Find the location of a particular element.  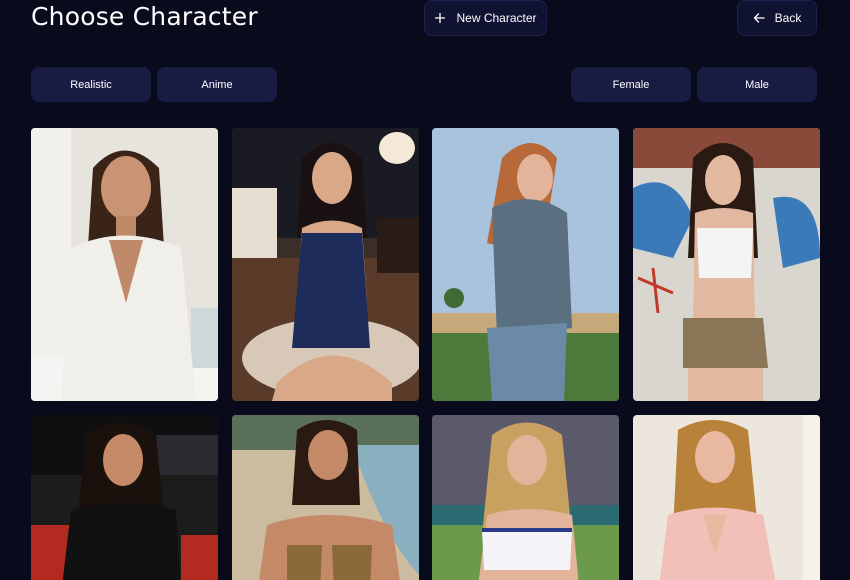

arrow-left-icon is located at coordinates (759, 18).